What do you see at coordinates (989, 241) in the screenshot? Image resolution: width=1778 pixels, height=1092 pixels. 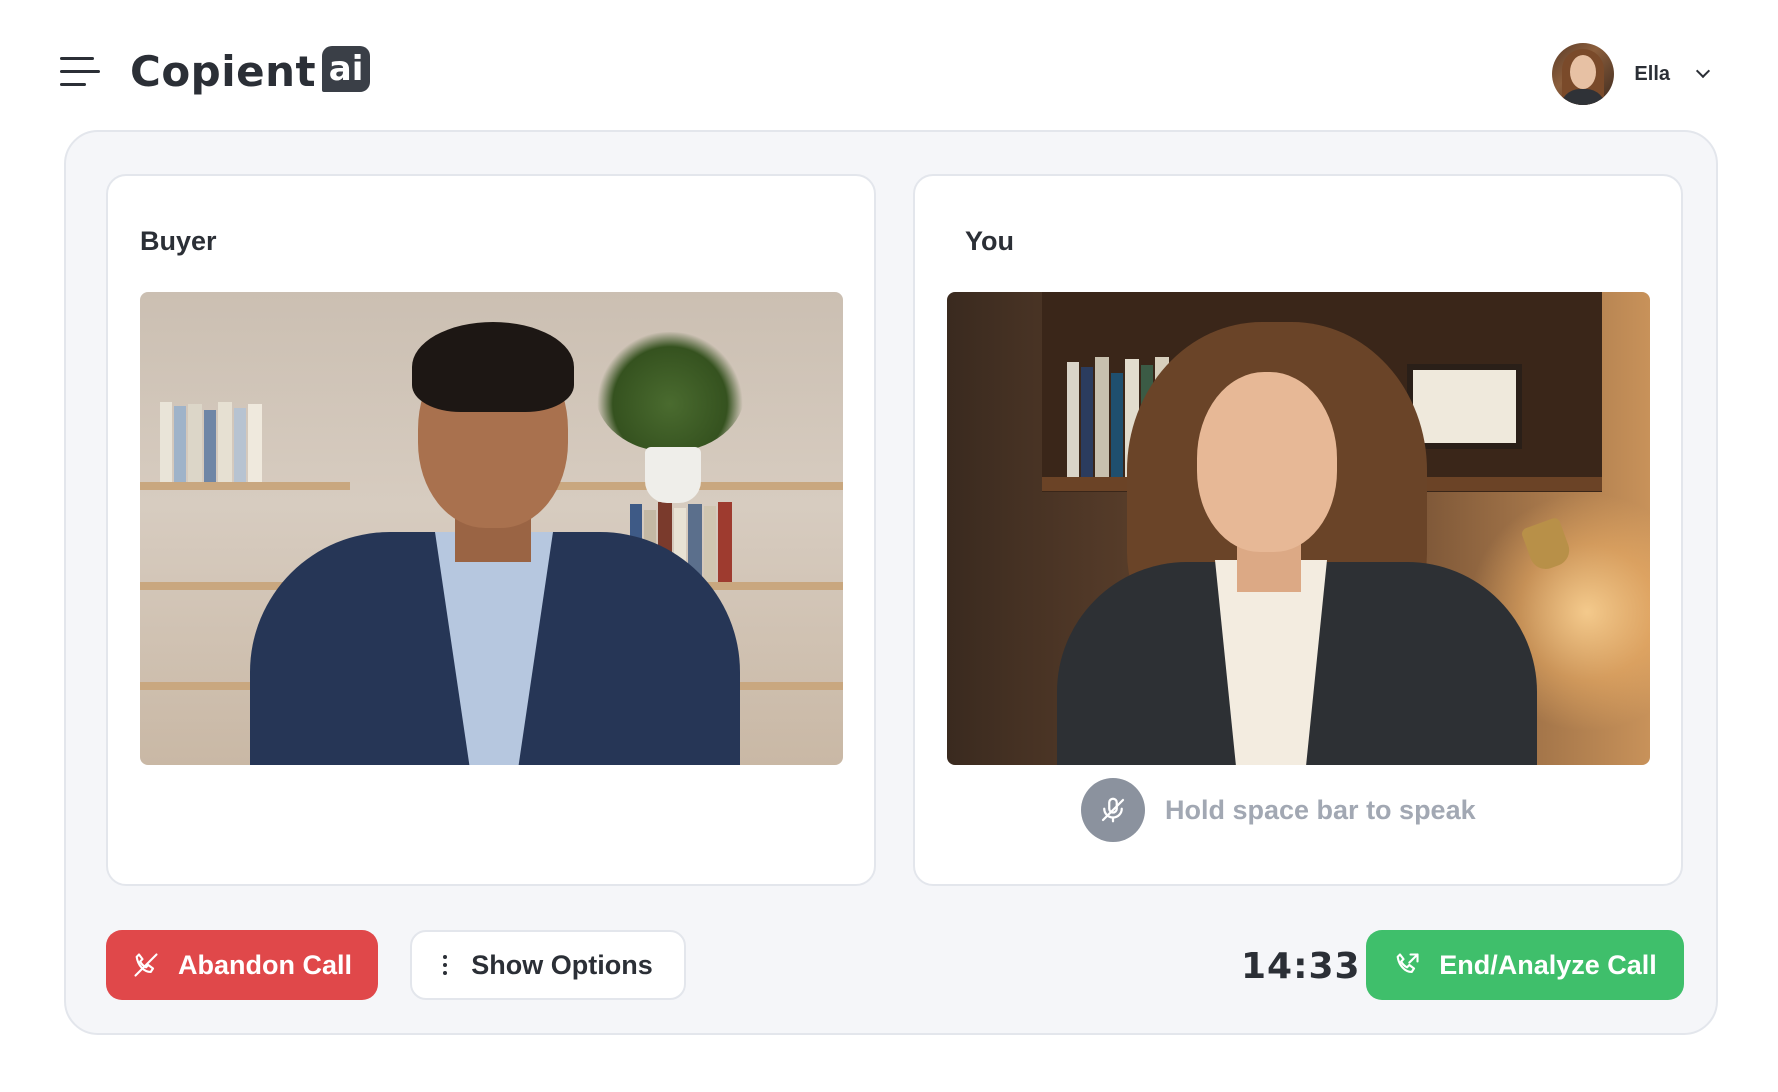 I see `you-panel-title: You` at bounding box center [989, 241].